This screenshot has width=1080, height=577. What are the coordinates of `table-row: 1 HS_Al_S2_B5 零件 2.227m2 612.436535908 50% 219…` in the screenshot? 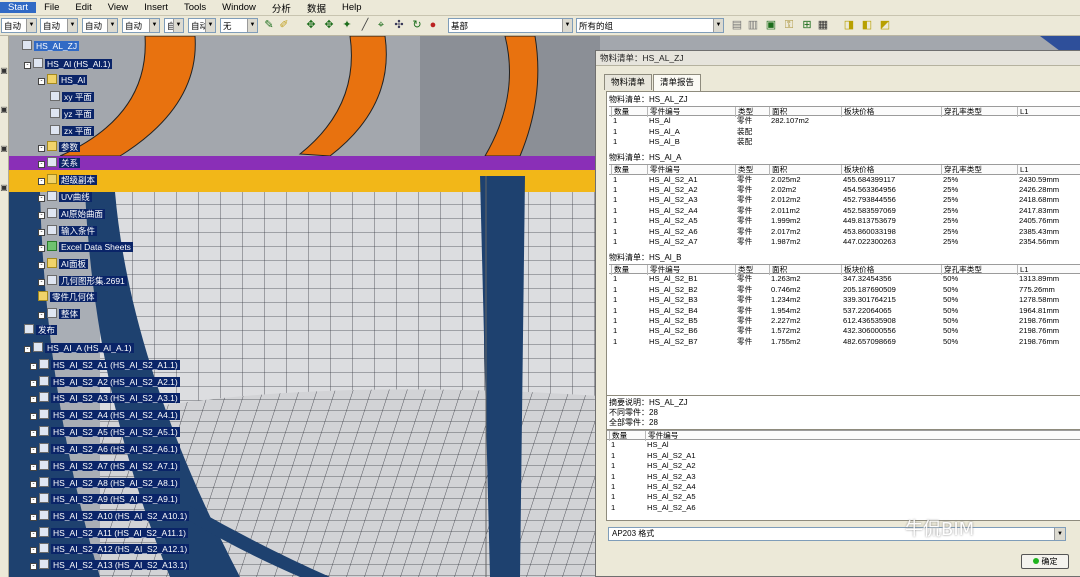 It's located at (844, 321).